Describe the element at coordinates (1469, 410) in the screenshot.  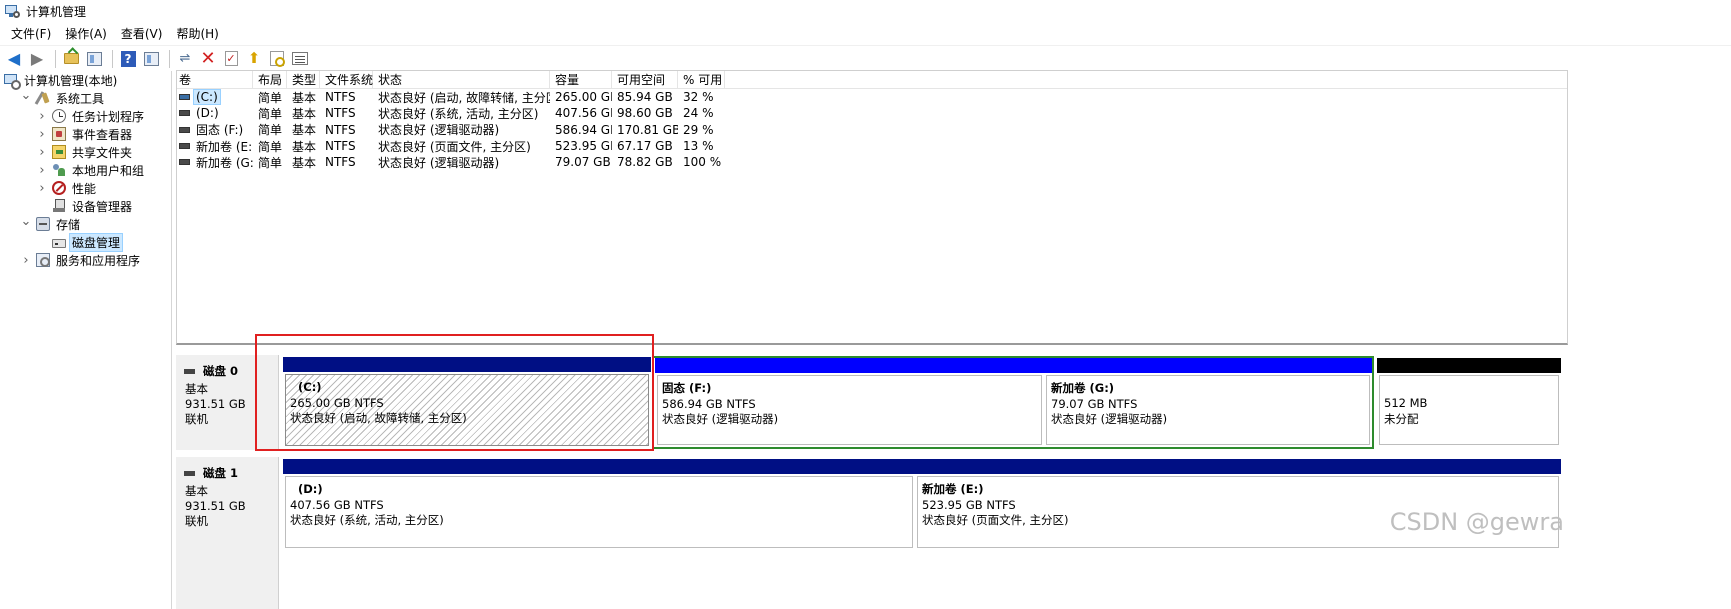
I see `partition-body: 512 MB 未分配` at that location.